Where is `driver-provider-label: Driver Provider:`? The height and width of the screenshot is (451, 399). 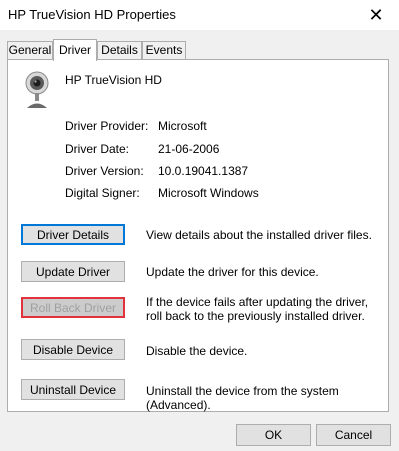 driver-provider-label: Driver Provider: is located at coordinates (107, 126).